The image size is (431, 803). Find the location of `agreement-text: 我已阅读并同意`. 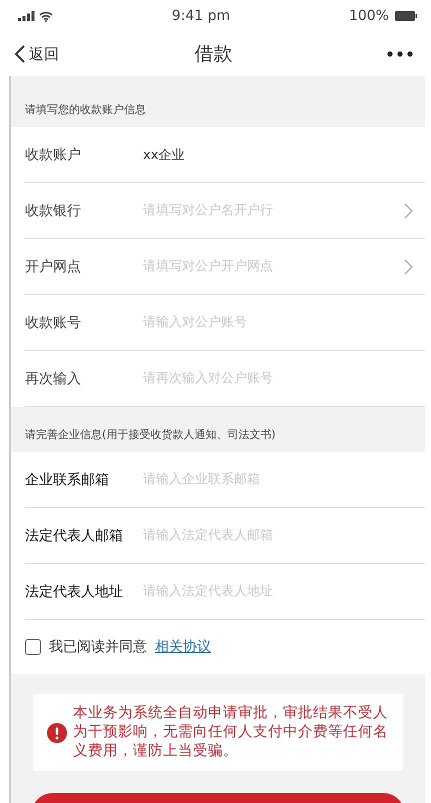

agreement-text: 我已阅读并同意 is located at coordinates (98, 647).